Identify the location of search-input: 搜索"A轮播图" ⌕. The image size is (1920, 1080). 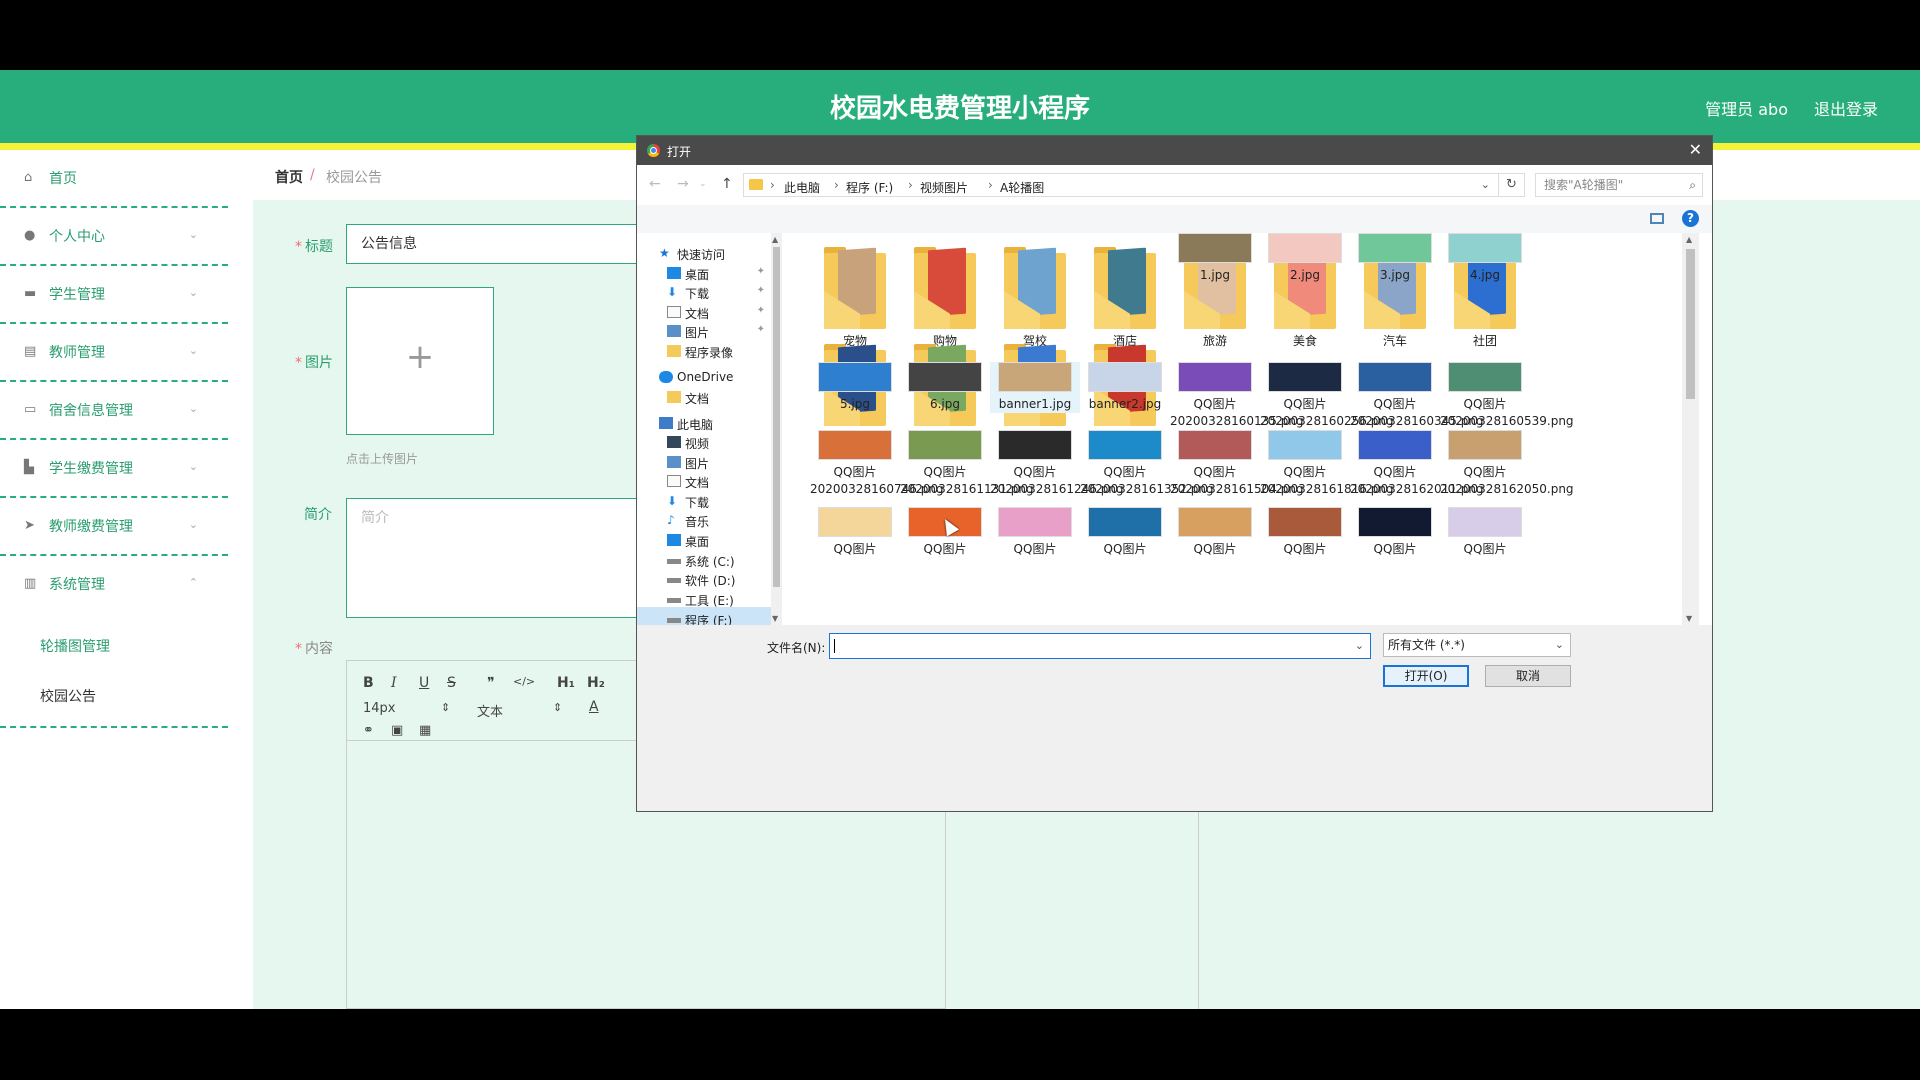
(1619, 185).